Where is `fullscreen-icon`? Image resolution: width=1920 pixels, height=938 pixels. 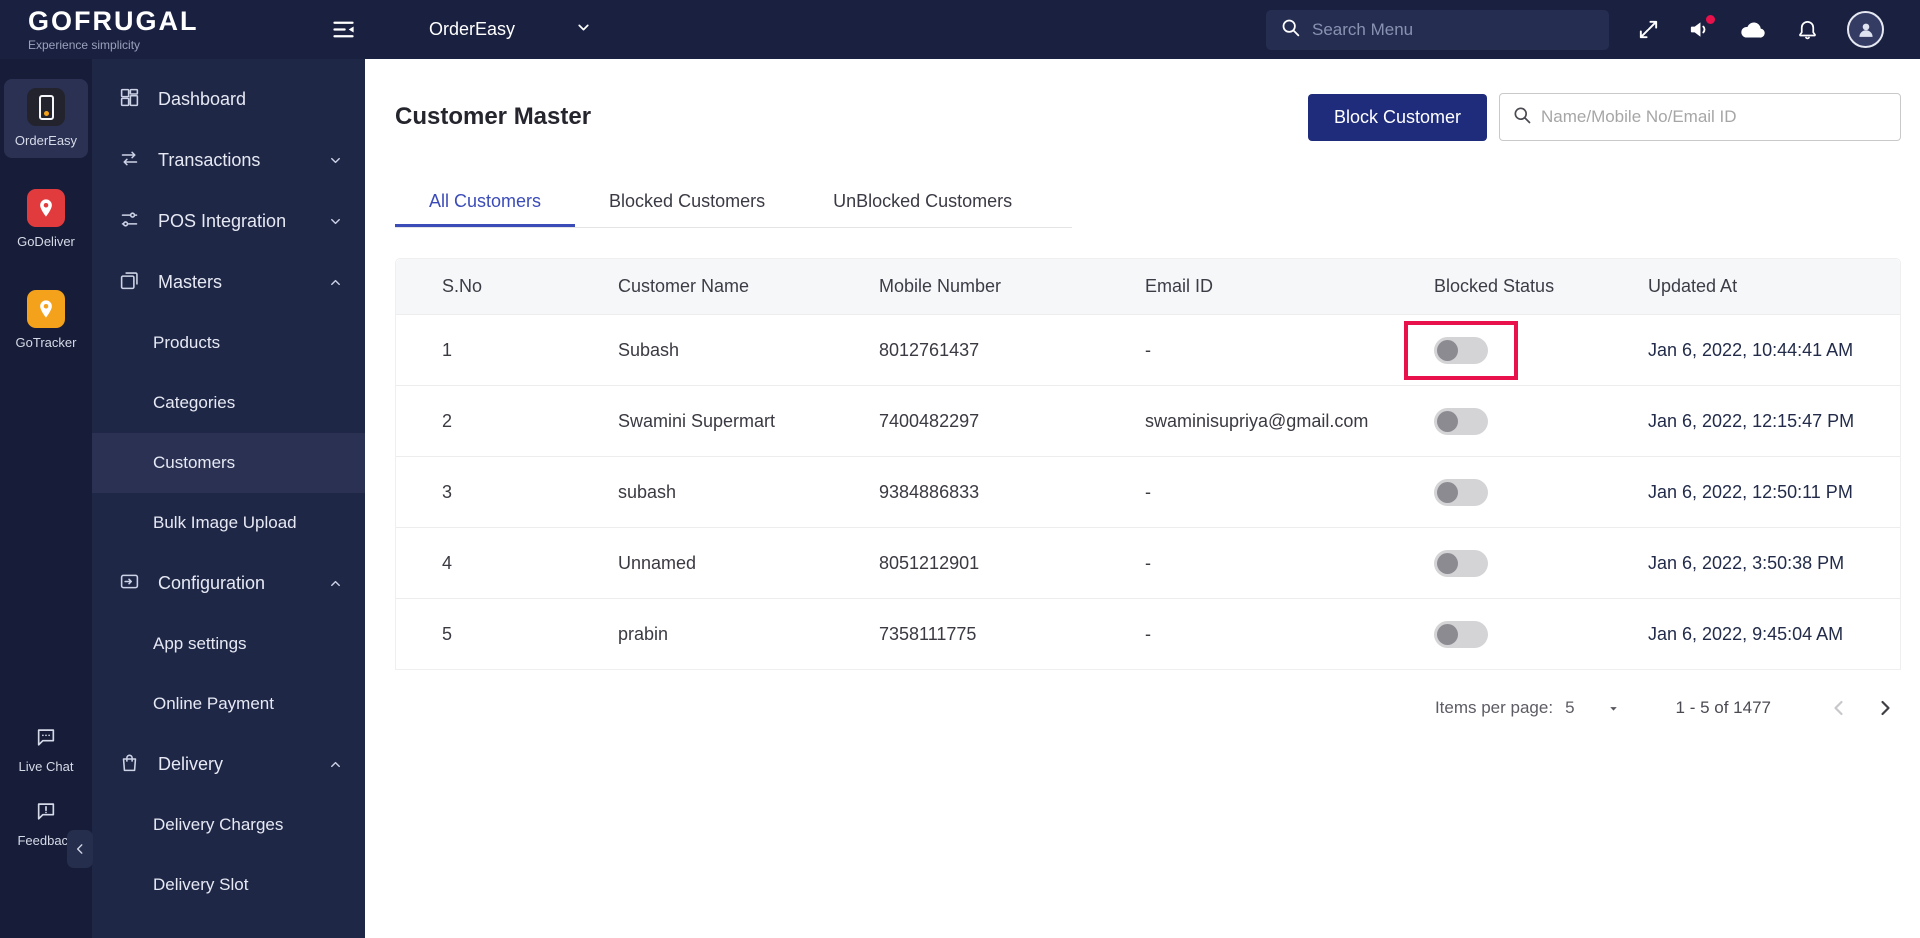
fullscreen-icon is located at coordinates (1648, 29).